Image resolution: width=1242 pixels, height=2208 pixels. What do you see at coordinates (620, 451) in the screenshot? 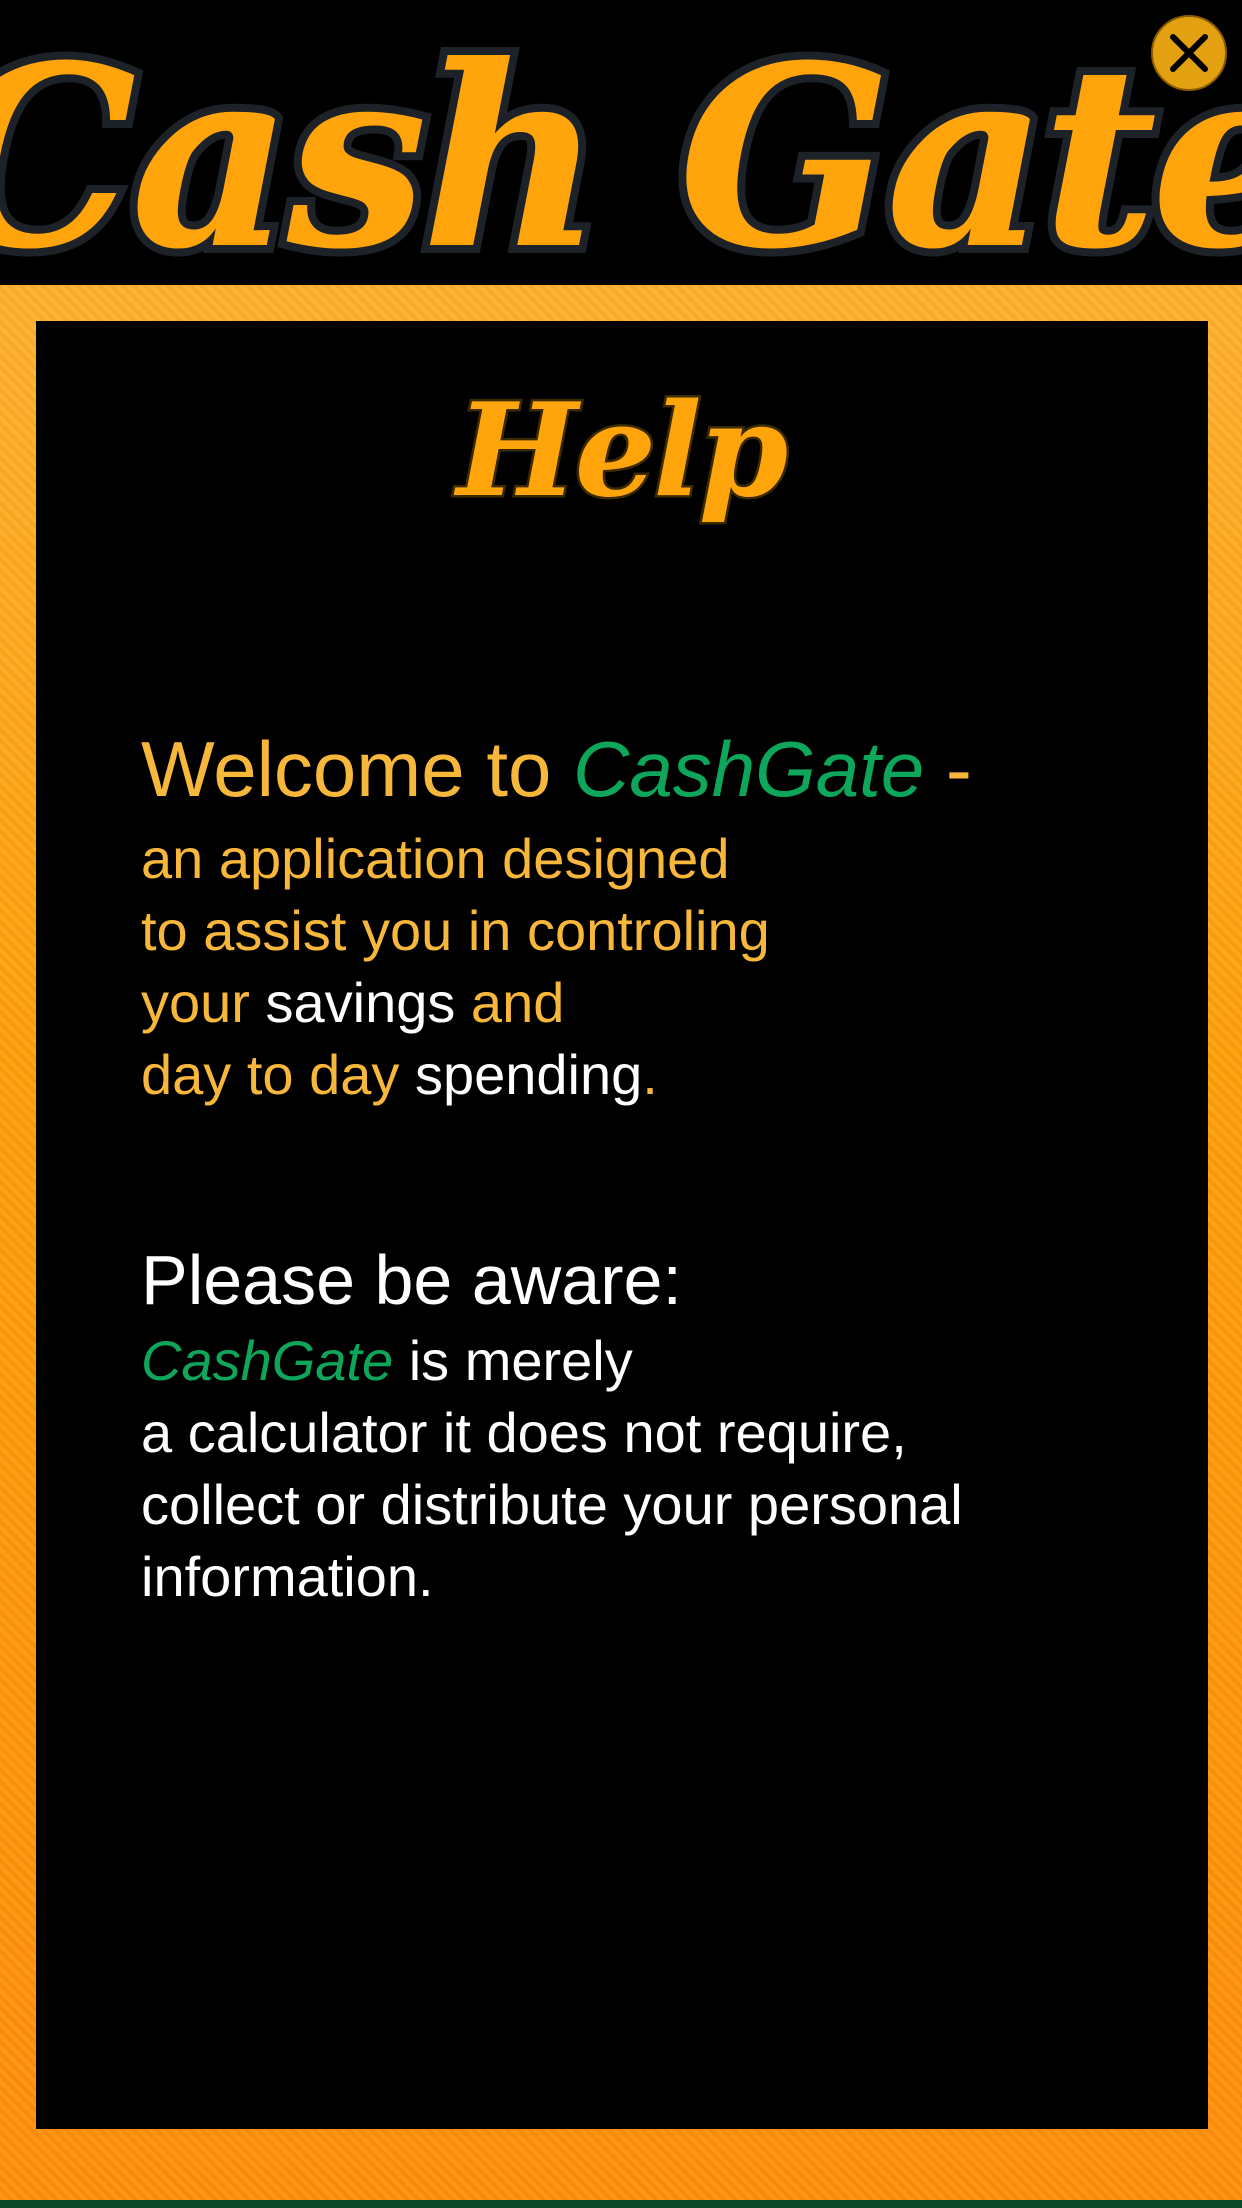
I see `help-heading-text: Help` at bounding box center [620, 451].